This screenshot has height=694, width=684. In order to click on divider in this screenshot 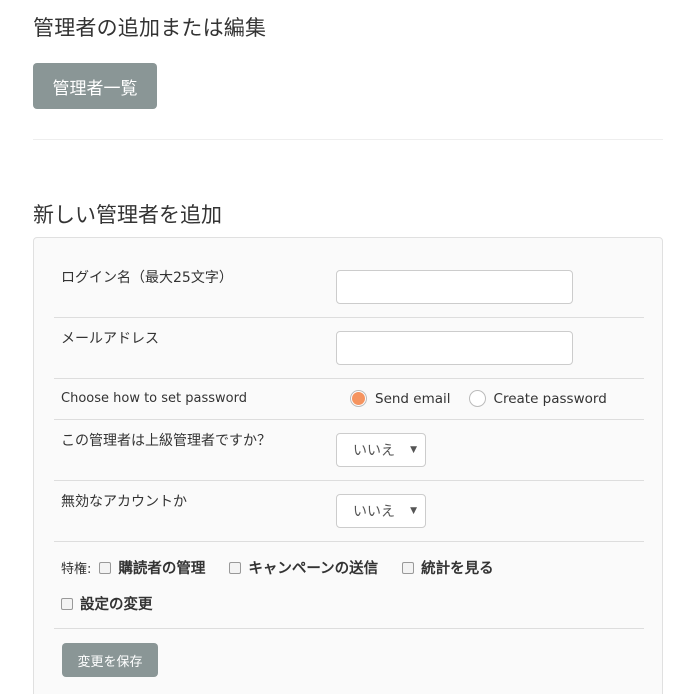, I will do `click(348, 139)`.